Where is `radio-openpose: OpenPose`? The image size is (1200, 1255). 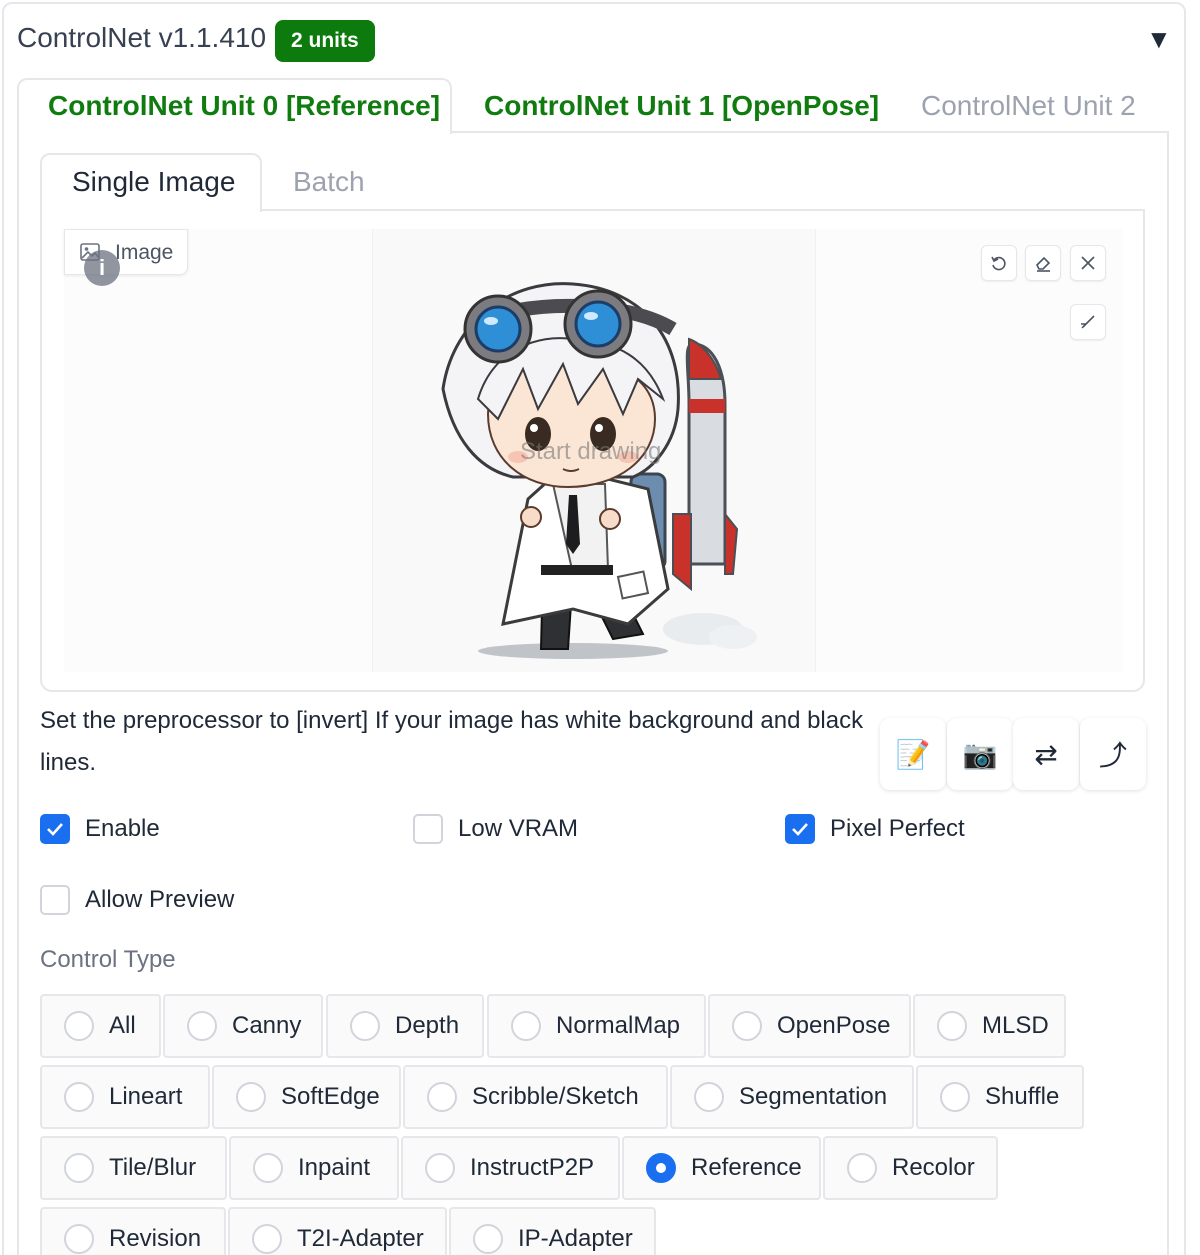 radio-openpose: OpenPose is located at coordinates (809, 1026).